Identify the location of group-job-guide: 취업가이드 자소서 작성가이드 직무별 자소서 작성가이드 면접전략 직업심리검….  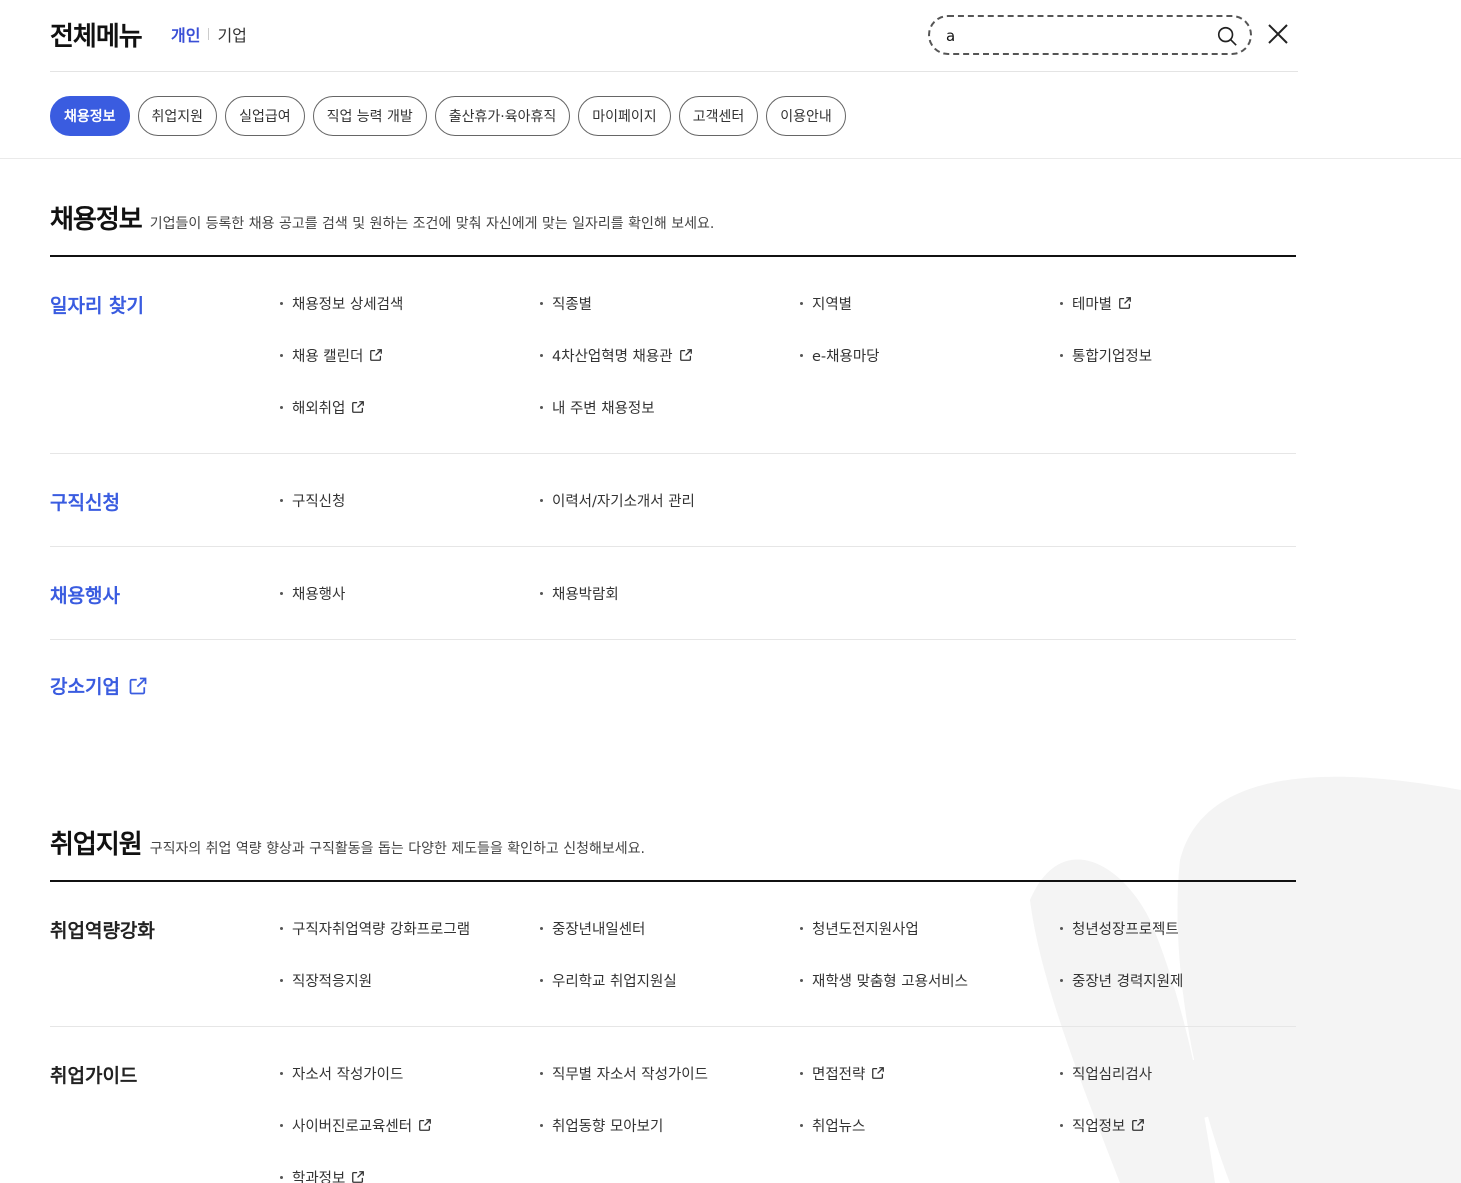
(673, 1105).